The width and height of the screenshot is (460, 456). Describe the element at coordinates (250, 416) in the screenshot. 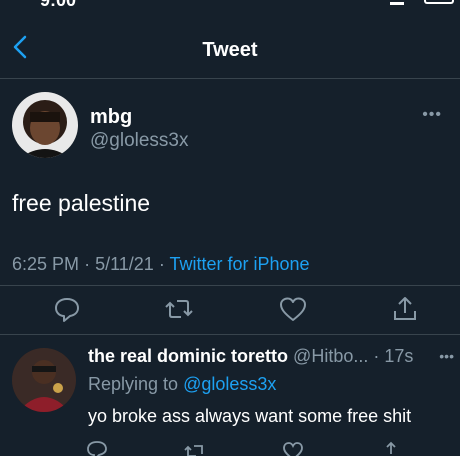

I see `reply-text: yo broke ass always want some free shit` at that location.